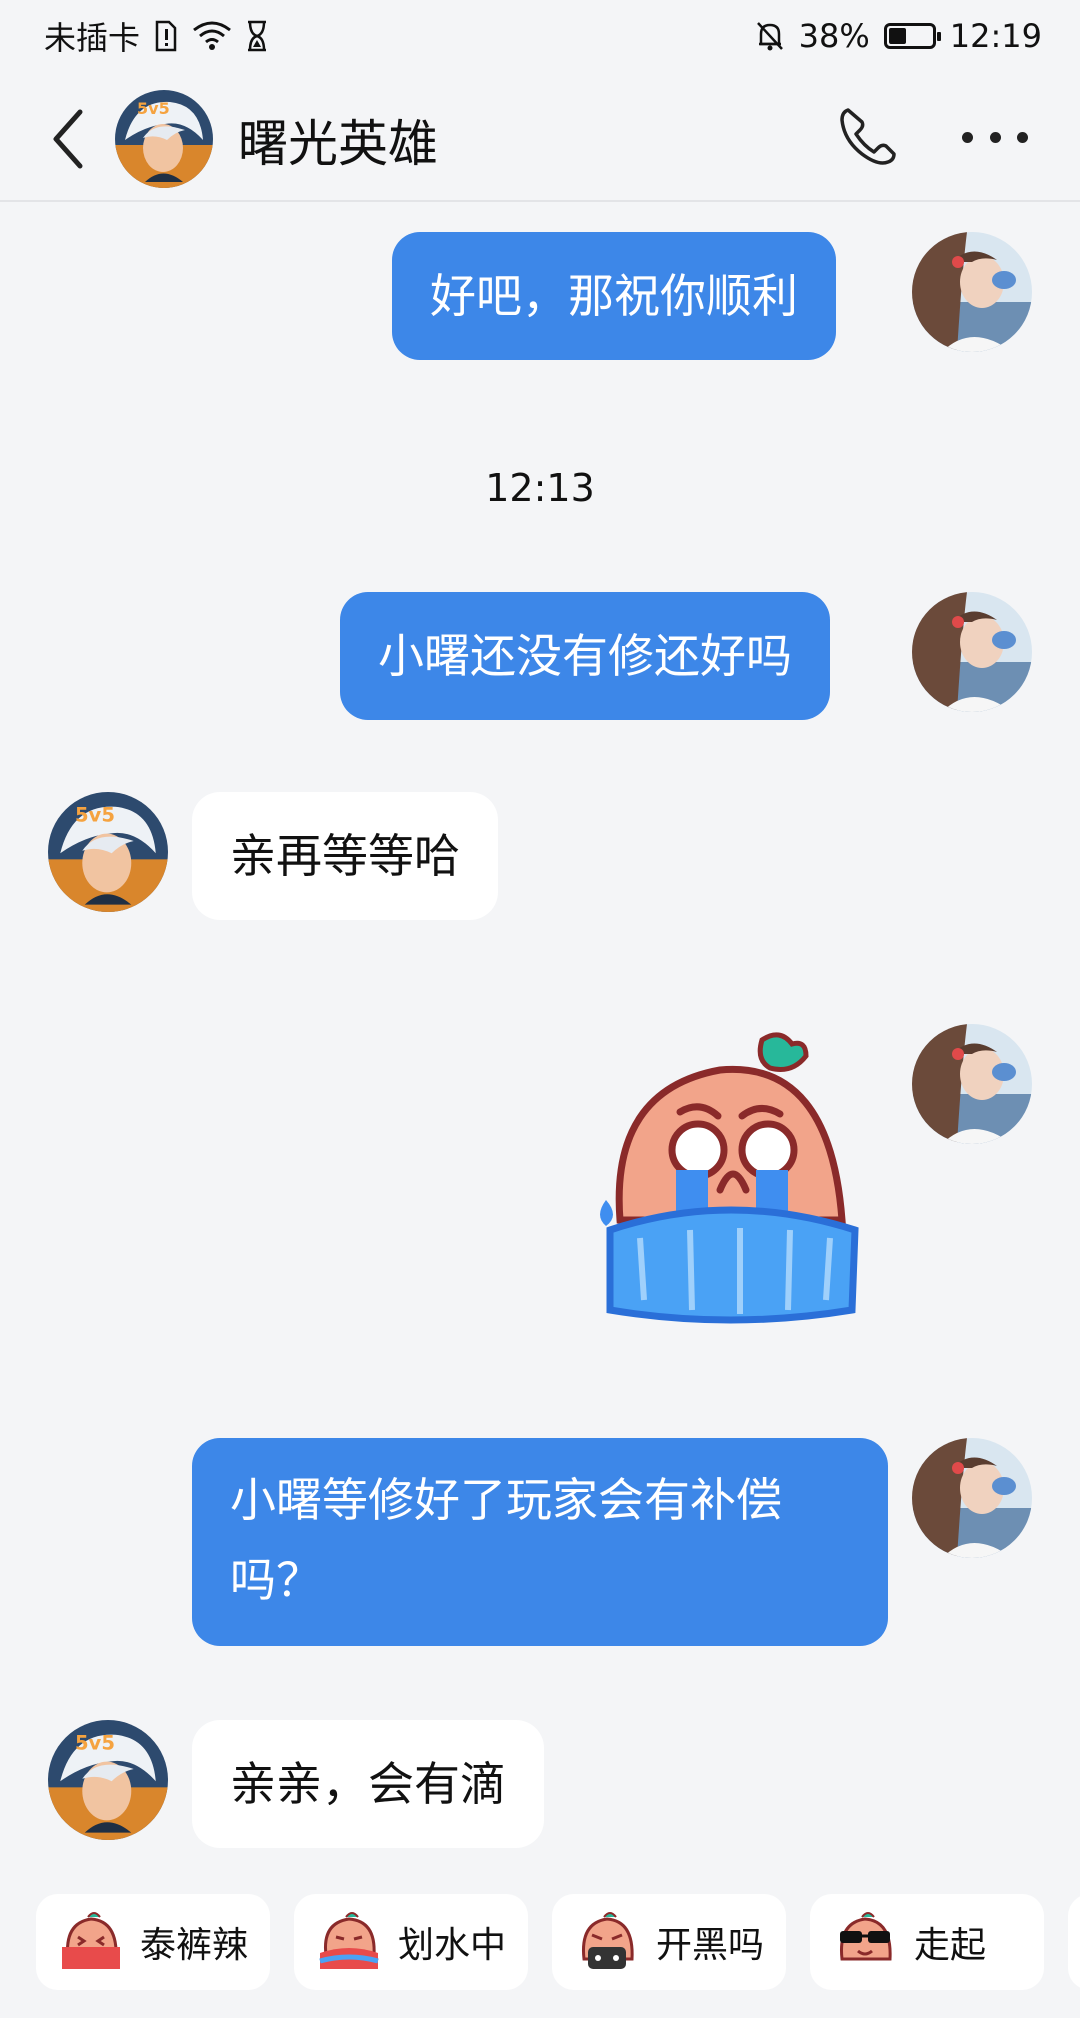 The width and height of the screenshot is (1080, 2018). I want to click on phone-icon, so click(868, 136).